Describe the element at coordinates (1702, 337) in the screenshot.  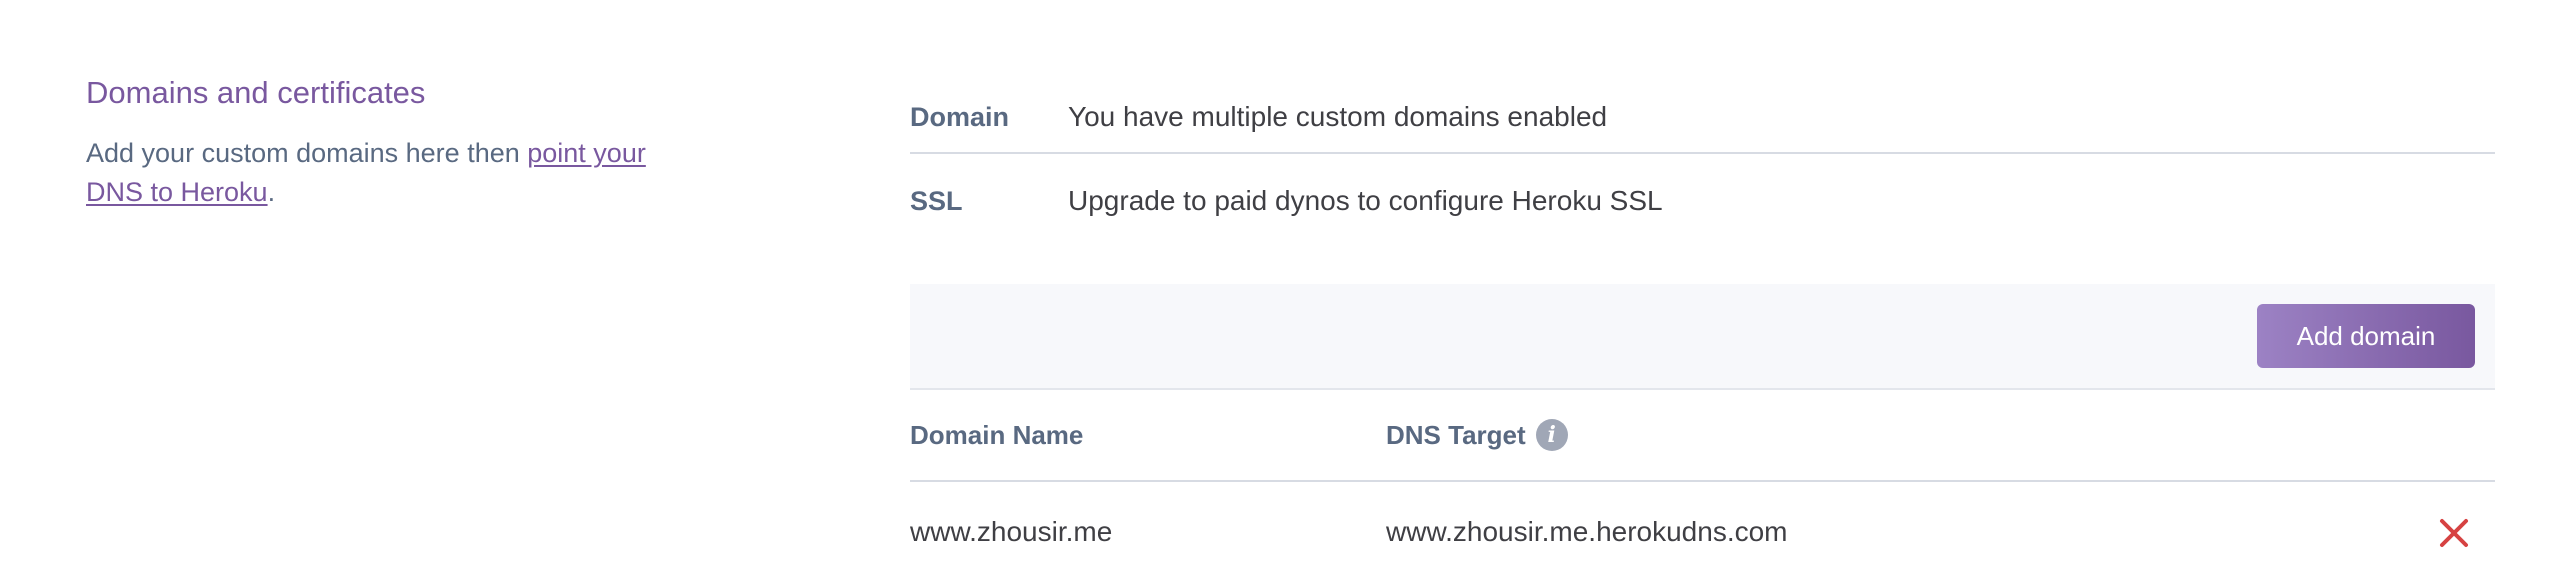
I see `domains-toolbar: Add domain` at that location.